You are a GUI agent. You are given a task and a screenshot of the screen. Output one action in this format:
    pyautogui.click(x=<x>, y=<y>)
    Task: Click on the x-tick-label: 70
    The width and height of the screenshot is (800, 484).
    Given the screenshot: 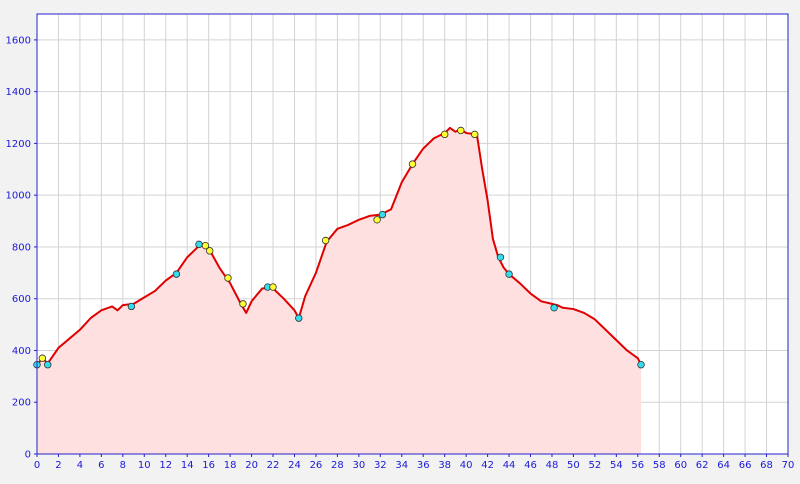 What is the action you would take?
    pyautogui.click(x=788, y=465)
    